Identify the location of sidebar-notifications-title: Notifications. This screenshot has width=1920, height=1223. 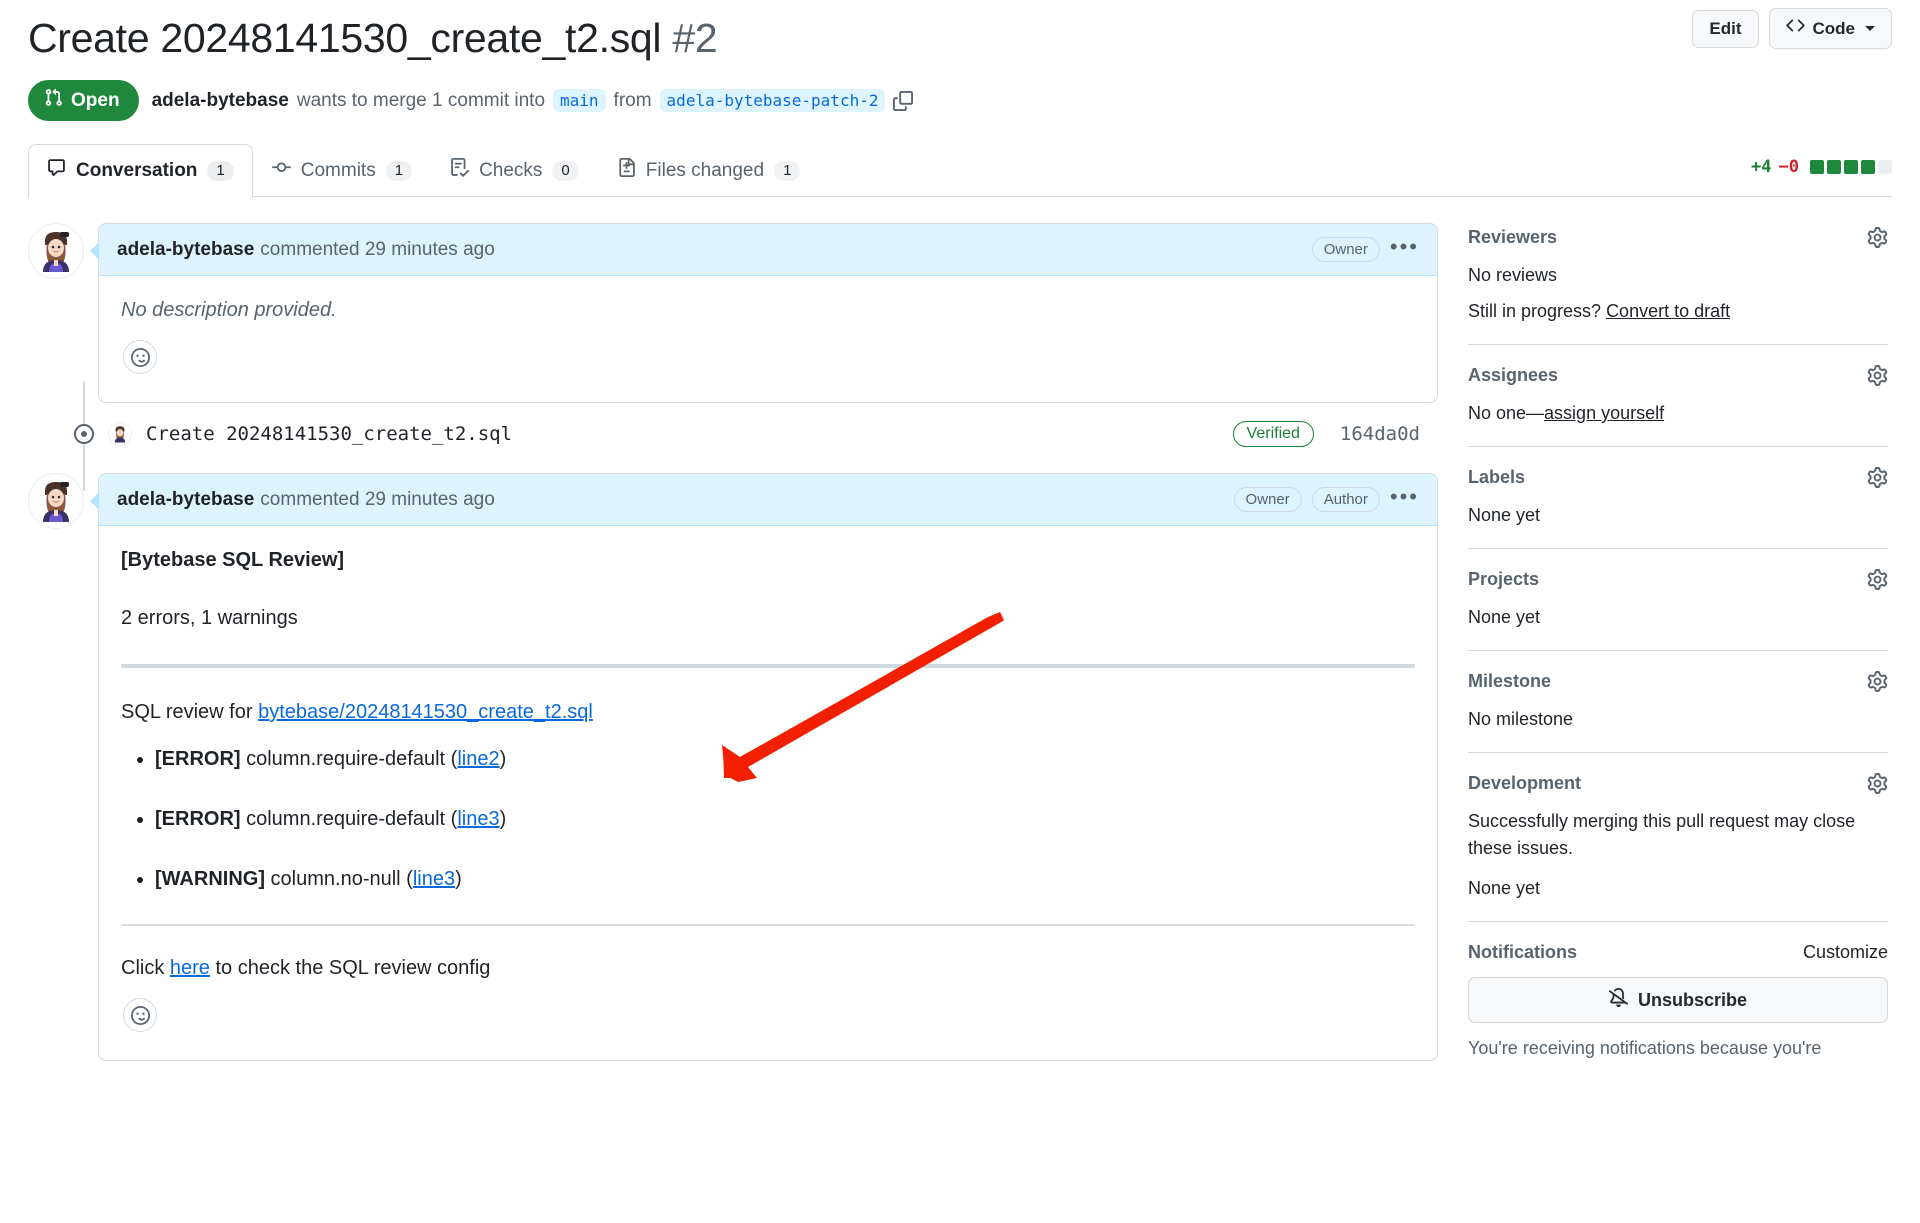
(1523, 952).